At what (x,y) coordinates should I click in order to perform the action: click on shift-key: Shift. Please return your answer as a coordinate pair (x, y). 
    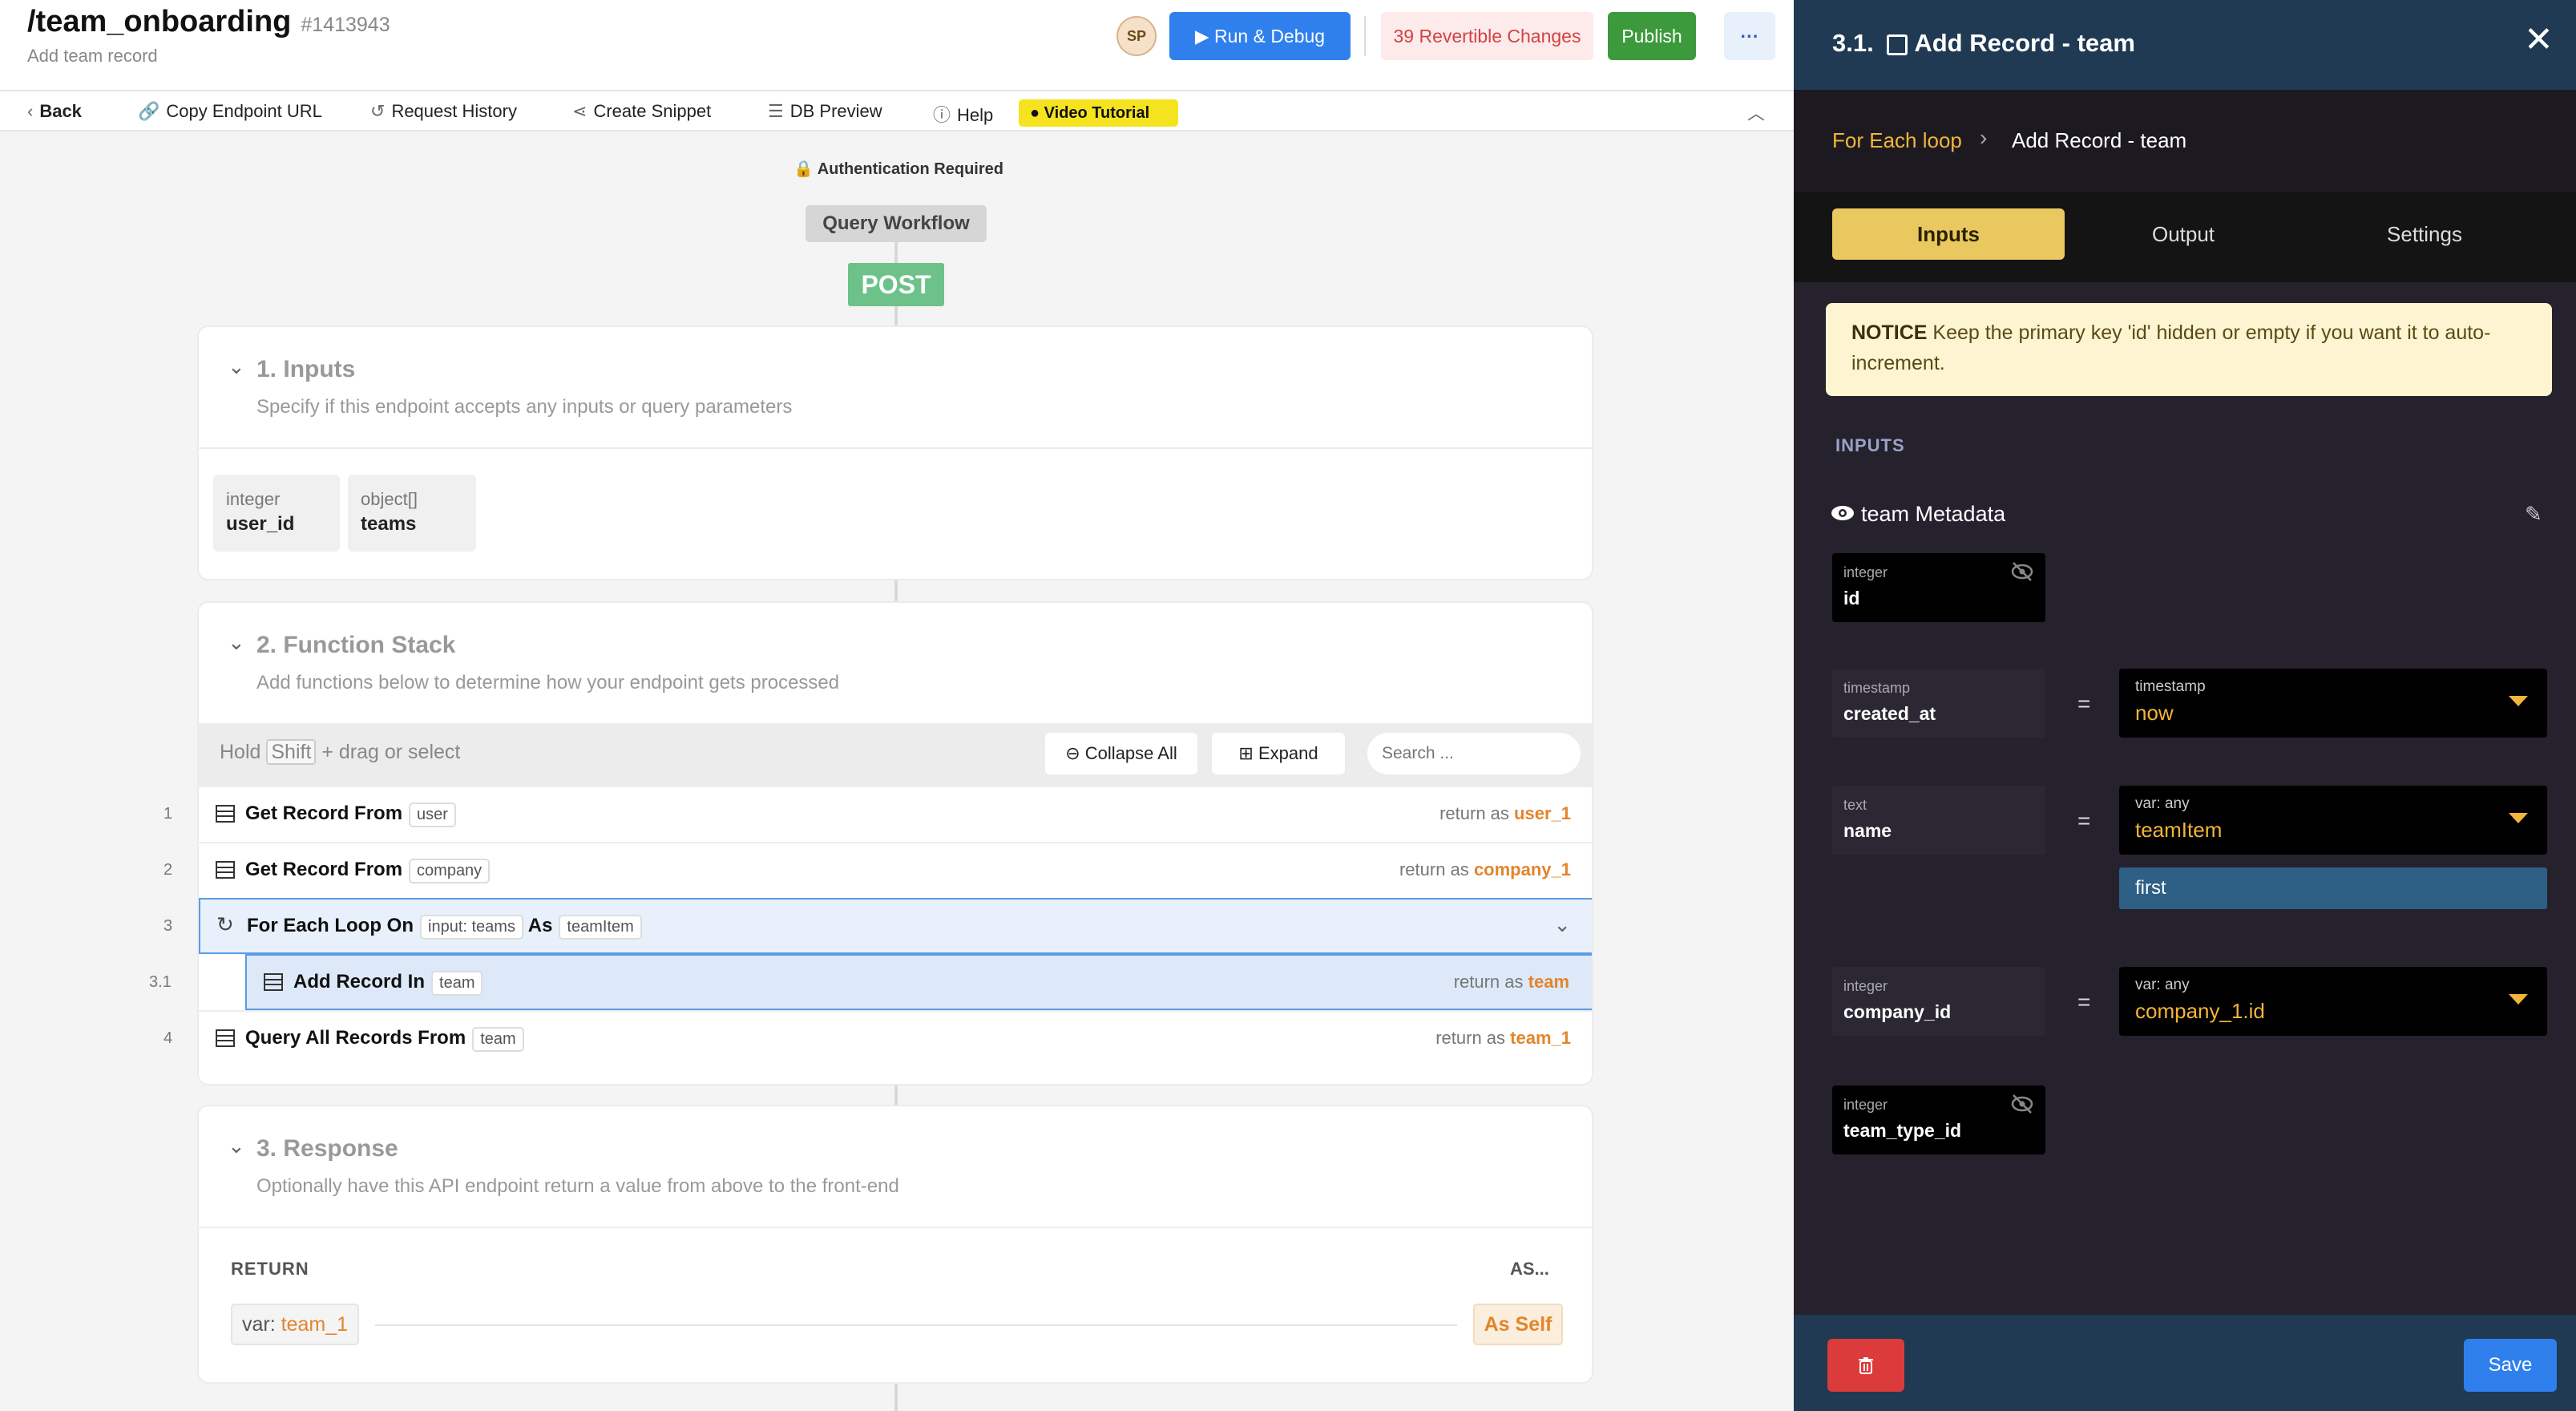
    Looking at the image, I should click on (292, 752).